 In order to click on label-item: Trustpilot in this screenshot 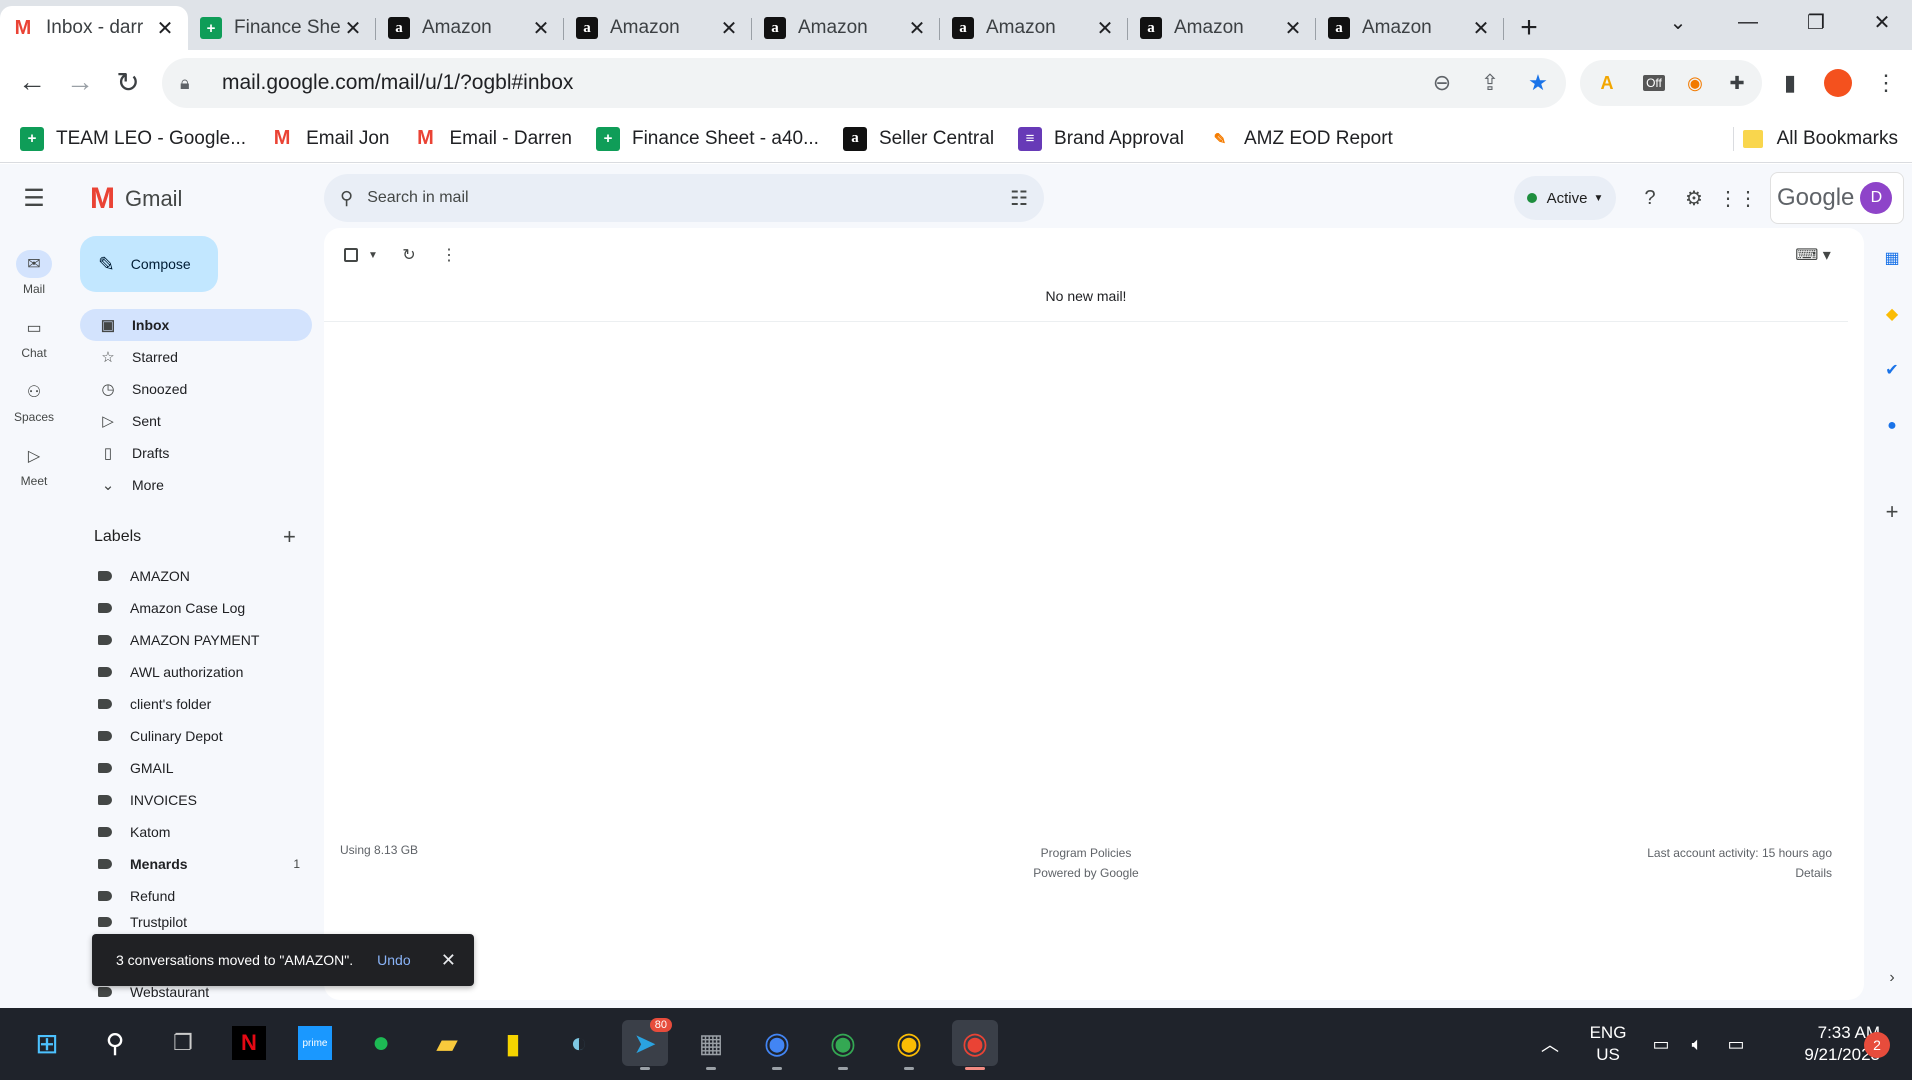, I will do `click(196, 922)`.